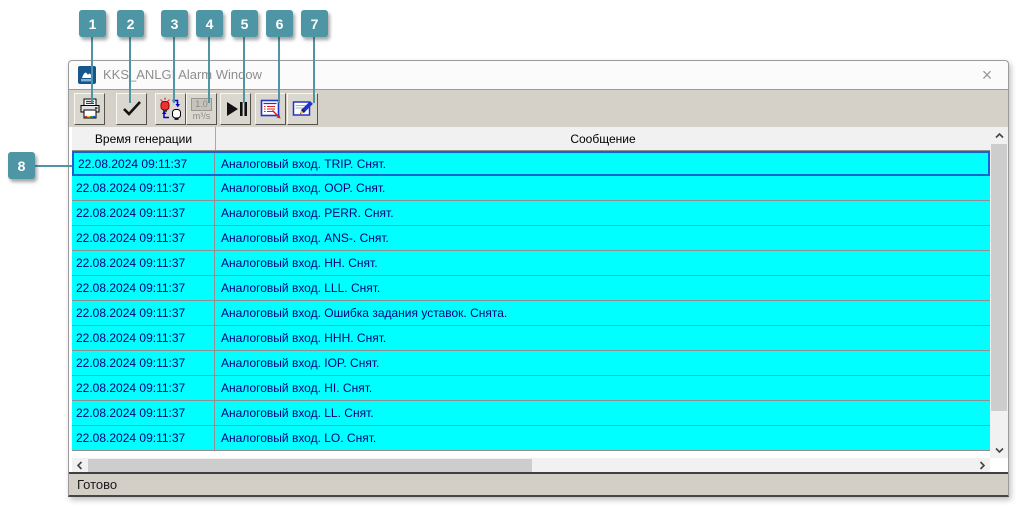 Image resolution: width=1019 pixels, height=510 pixels. Describe the element at coordinates (182, 74) in the screenshot. I see `window-title: KKS_ANLGI Alarm Window` at that location.